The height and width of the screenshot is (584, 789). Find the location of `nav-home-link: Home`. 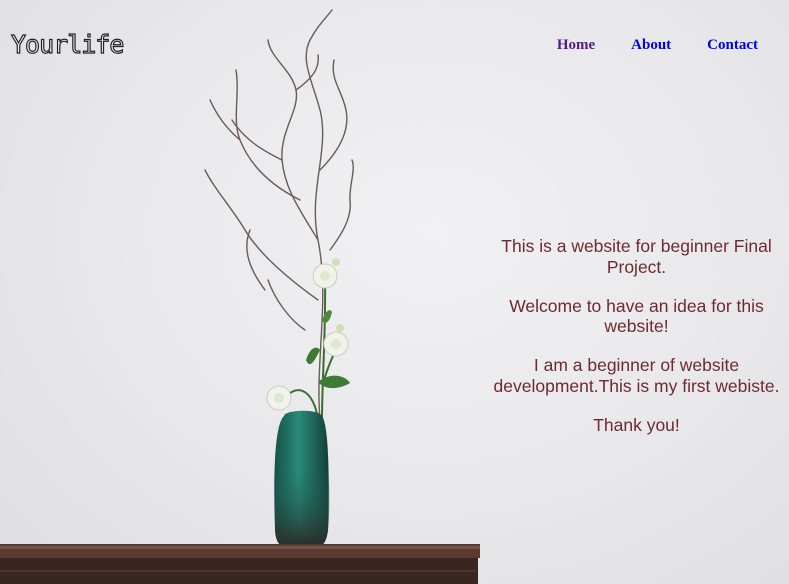

nav-home-link: Home is located at coordinates (576, 45).